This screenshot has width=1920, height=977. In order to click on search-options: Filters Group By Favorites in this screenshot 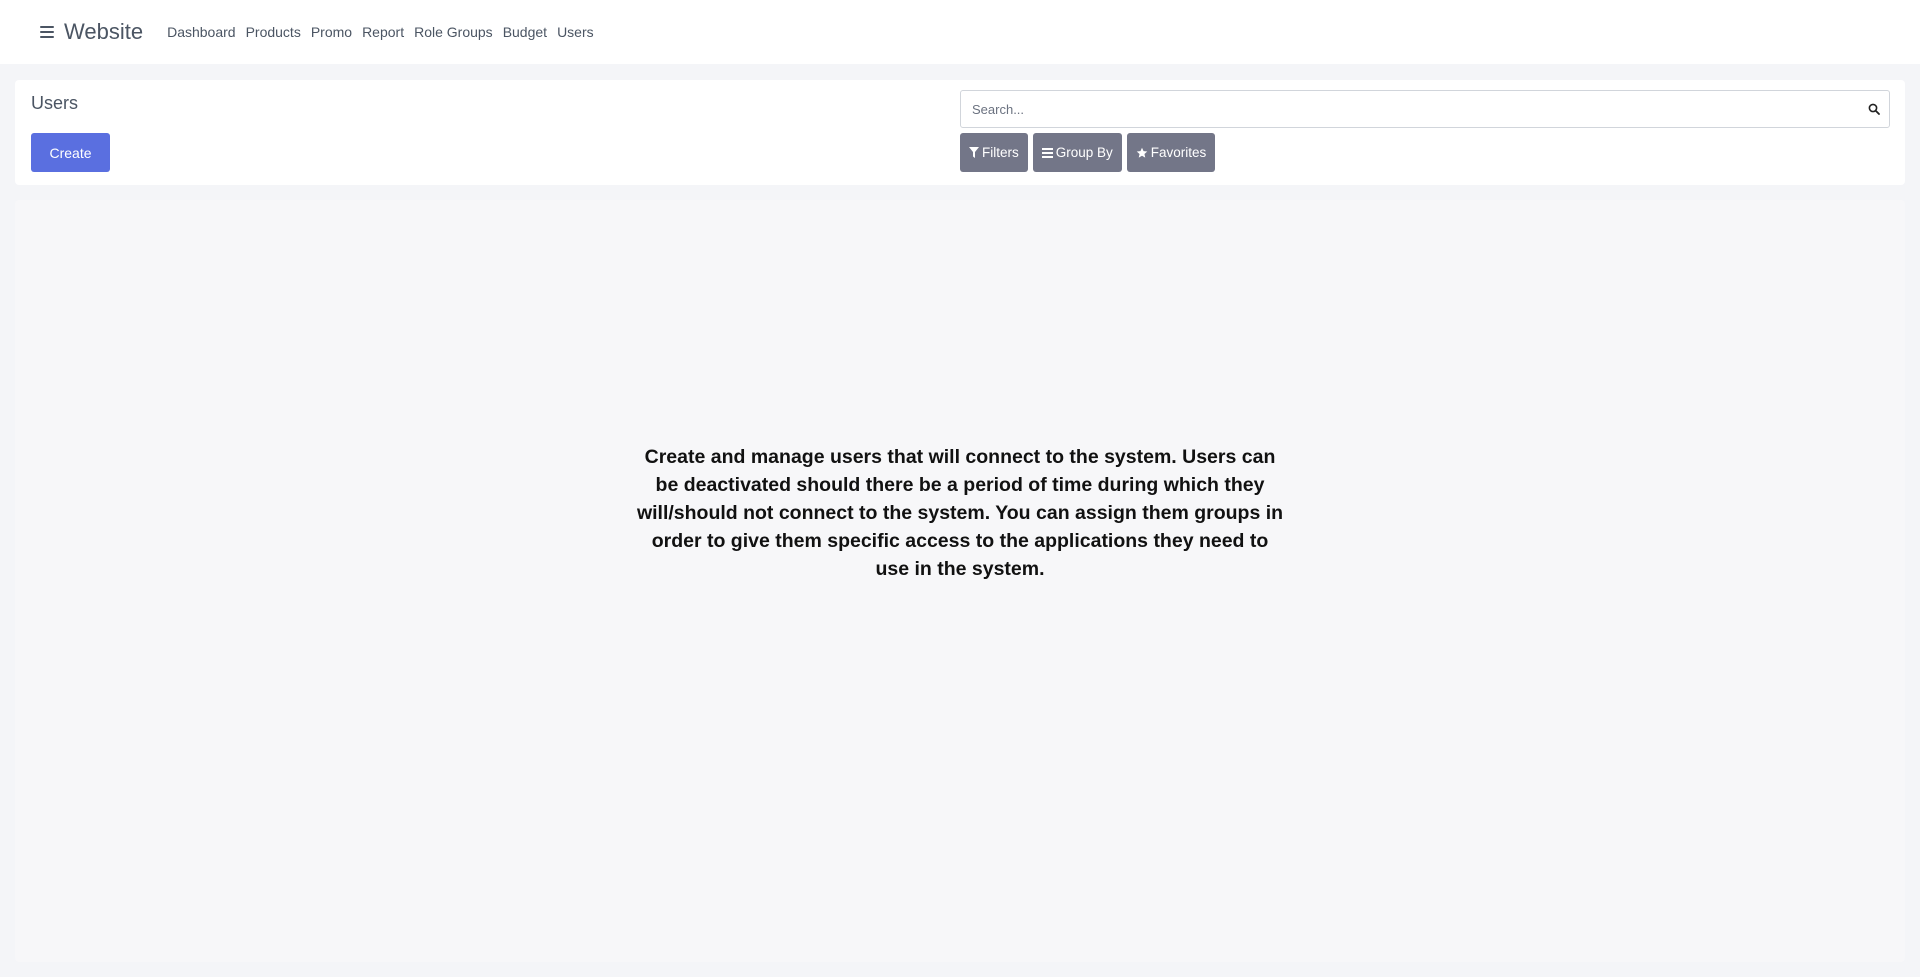, I will do `click(1090, 152)`.